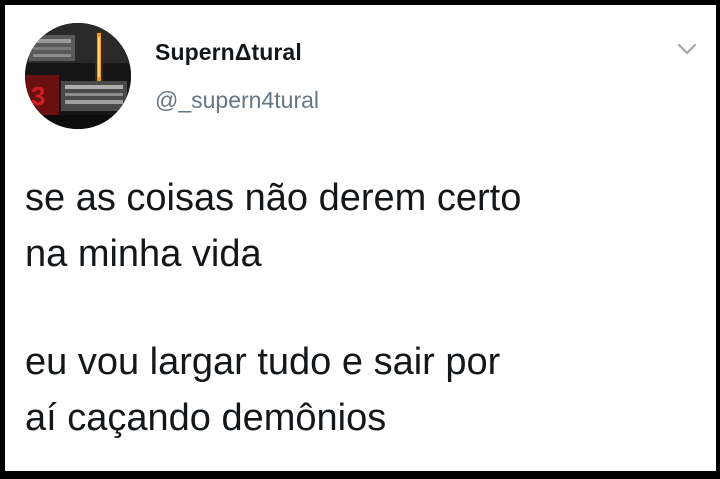  I want to click on tweet-text-line: na minha vida, so click(143, 254).